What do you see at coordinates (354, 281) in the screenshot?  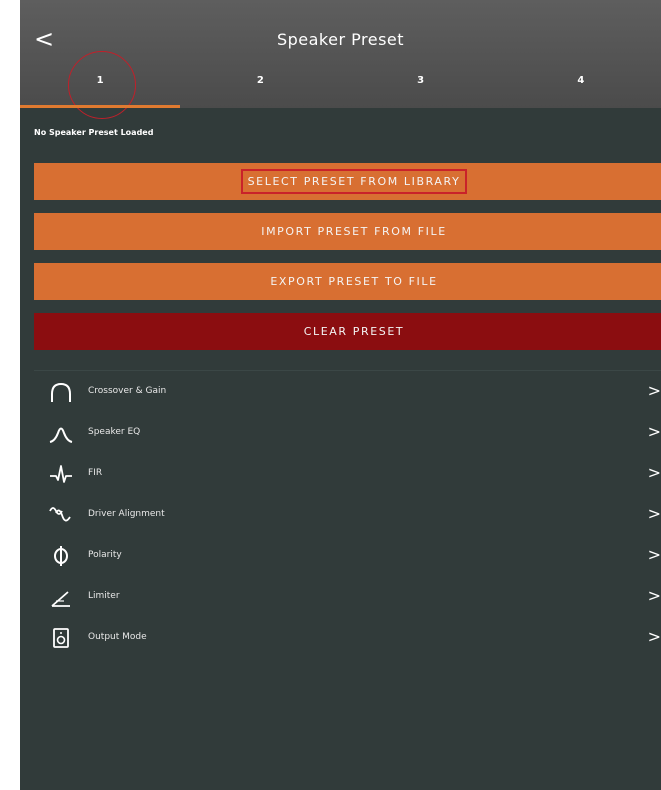 I see `export-preset-label: EXPORT PRESET TO FILE` at bounding box center [354, 281].